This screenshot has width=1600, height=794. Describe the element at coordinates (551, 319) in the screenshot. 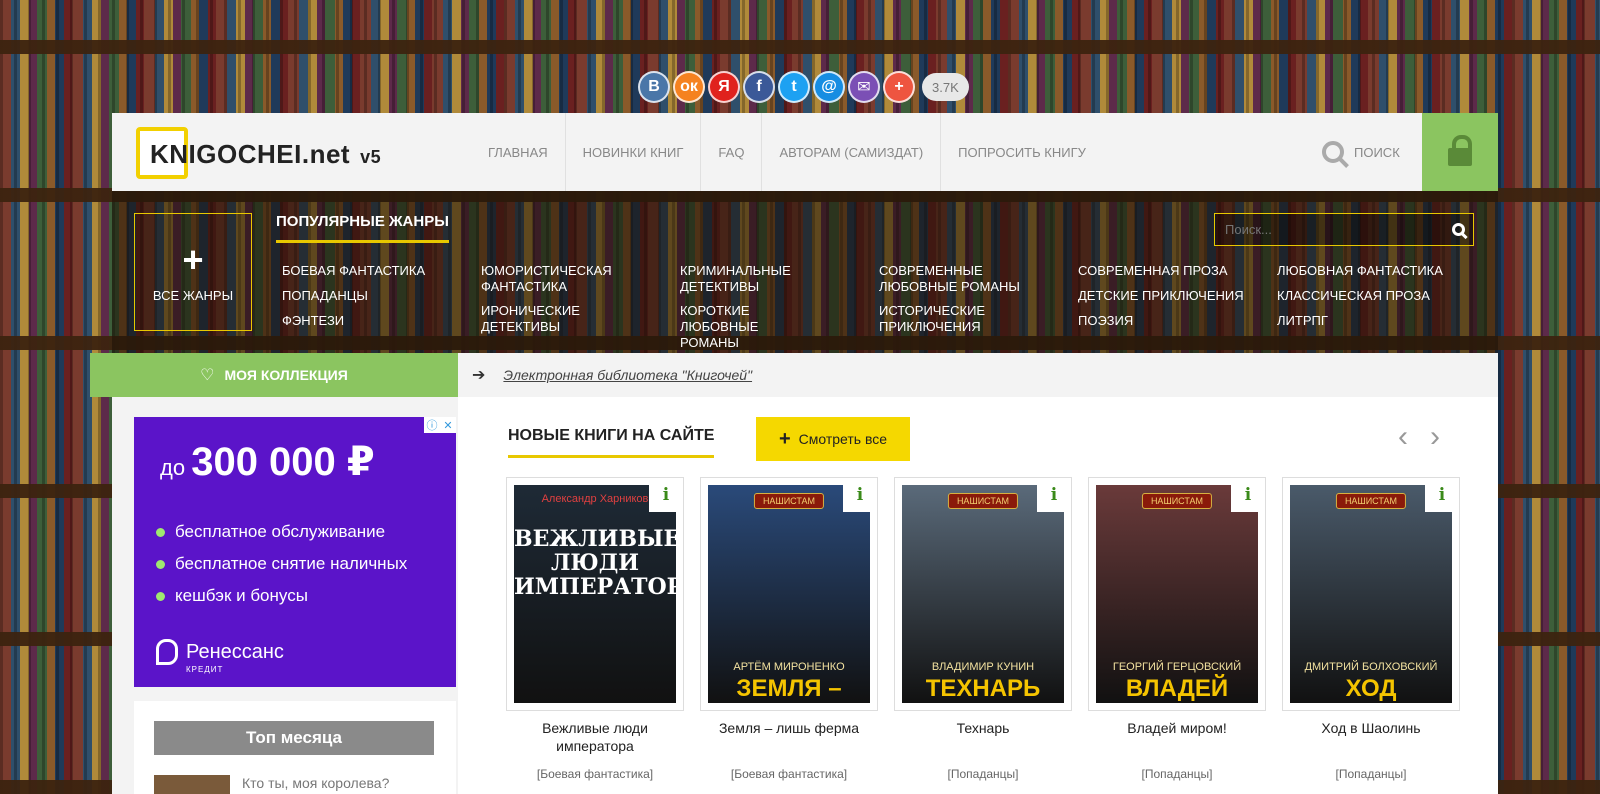

I see `genre-link: ИРОНИЧЕСКИЕ ДЕТЕКТИВЫ` at that location.